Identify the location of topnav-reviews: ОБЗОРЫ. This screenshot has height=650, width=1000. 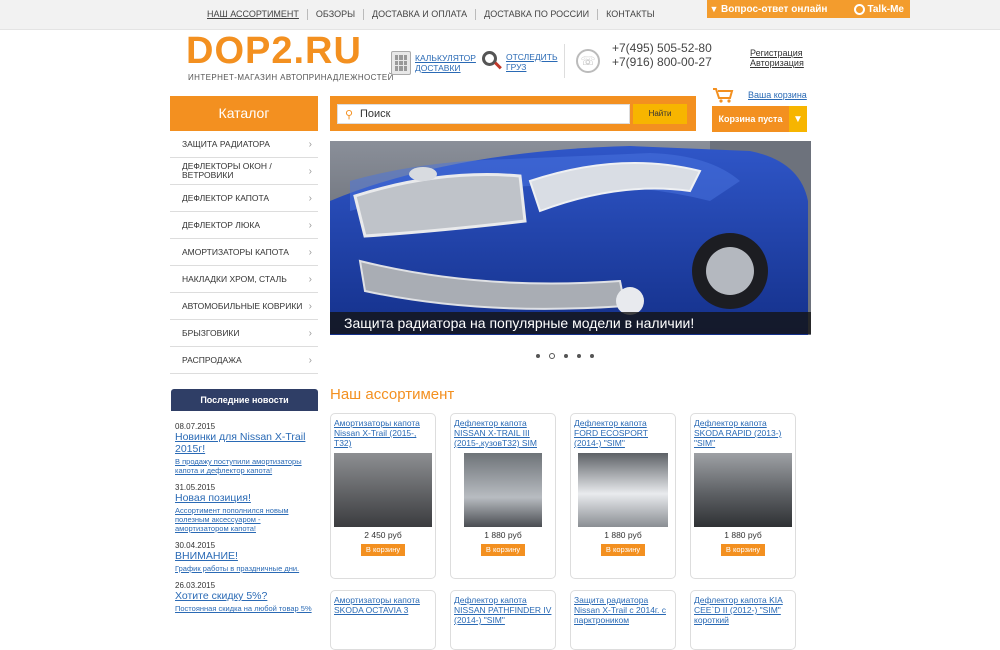
(334, 14).